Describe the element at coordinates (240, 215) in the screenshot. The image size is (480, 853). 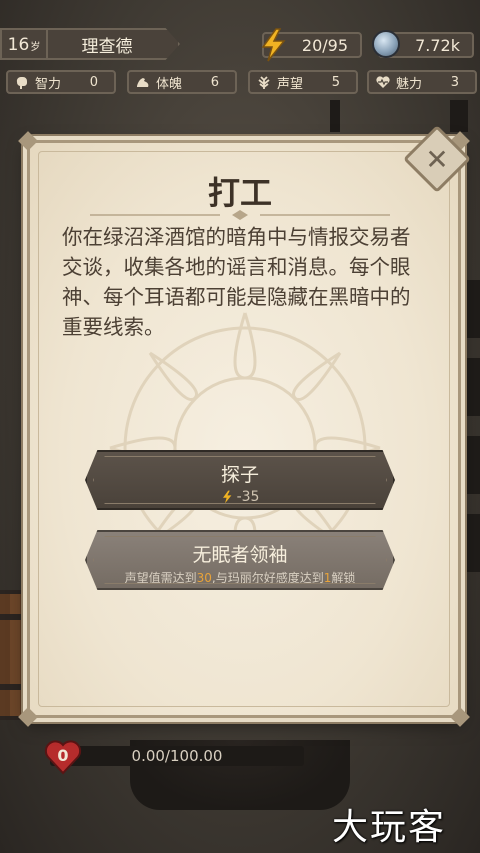
I see `title-divider` at that location.